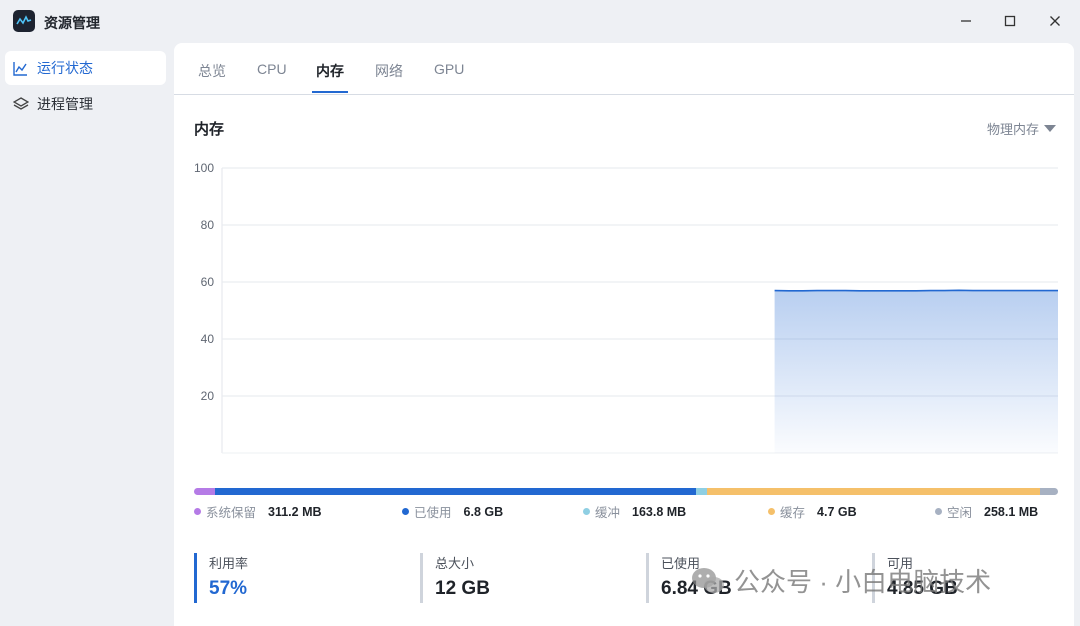 This screenshot has width=1080, height=626. What do you see at coordinates (208, 282) in the screenshot?
I see `y-tick-label: 60` at bounding box center [208, 282].